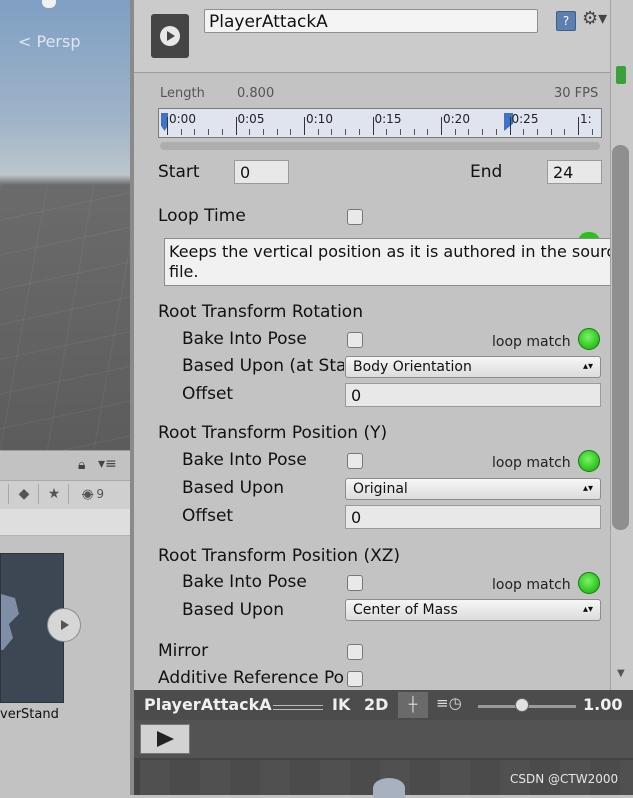  Describe the element at coordinates (473, 610) in the screenshot. I see `position-xz-based-dropdown: Center of Mass ▴▾` at that location.